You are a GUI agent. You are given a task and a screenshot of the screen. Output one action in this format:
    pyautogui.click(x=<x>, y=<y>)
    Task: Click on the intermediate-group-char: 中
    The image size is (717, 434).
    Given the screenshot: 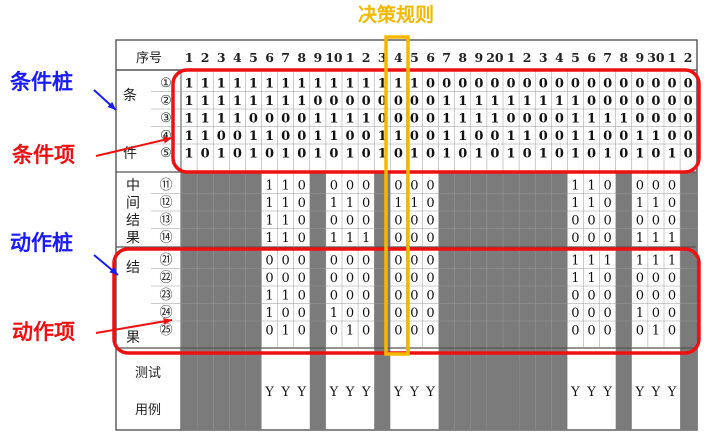 What is the action you would take?
    pyautogui.click(x=133, y=186)
    